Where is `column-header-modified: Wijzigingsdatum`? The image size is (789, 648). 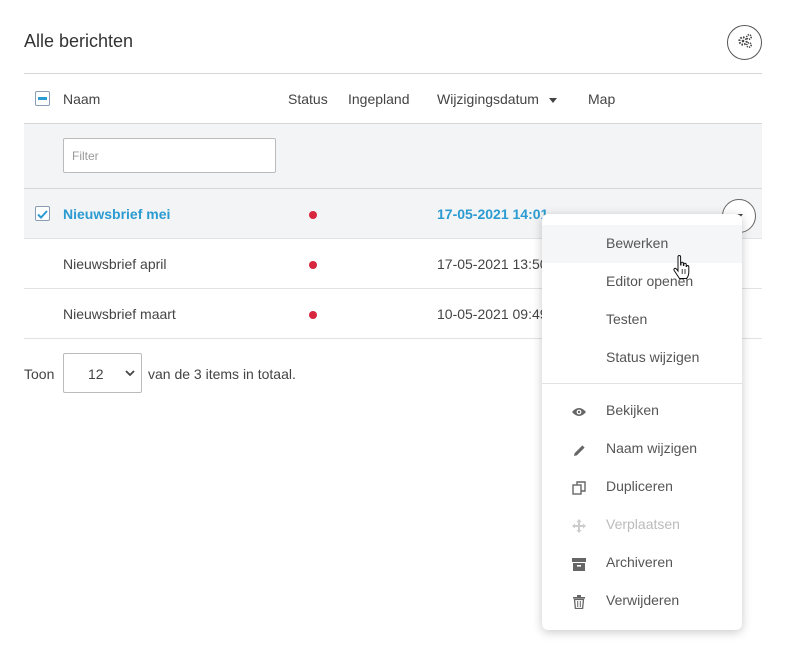 column-header-modified: Wijzigingsdatum is located at coordinates (497, 99).